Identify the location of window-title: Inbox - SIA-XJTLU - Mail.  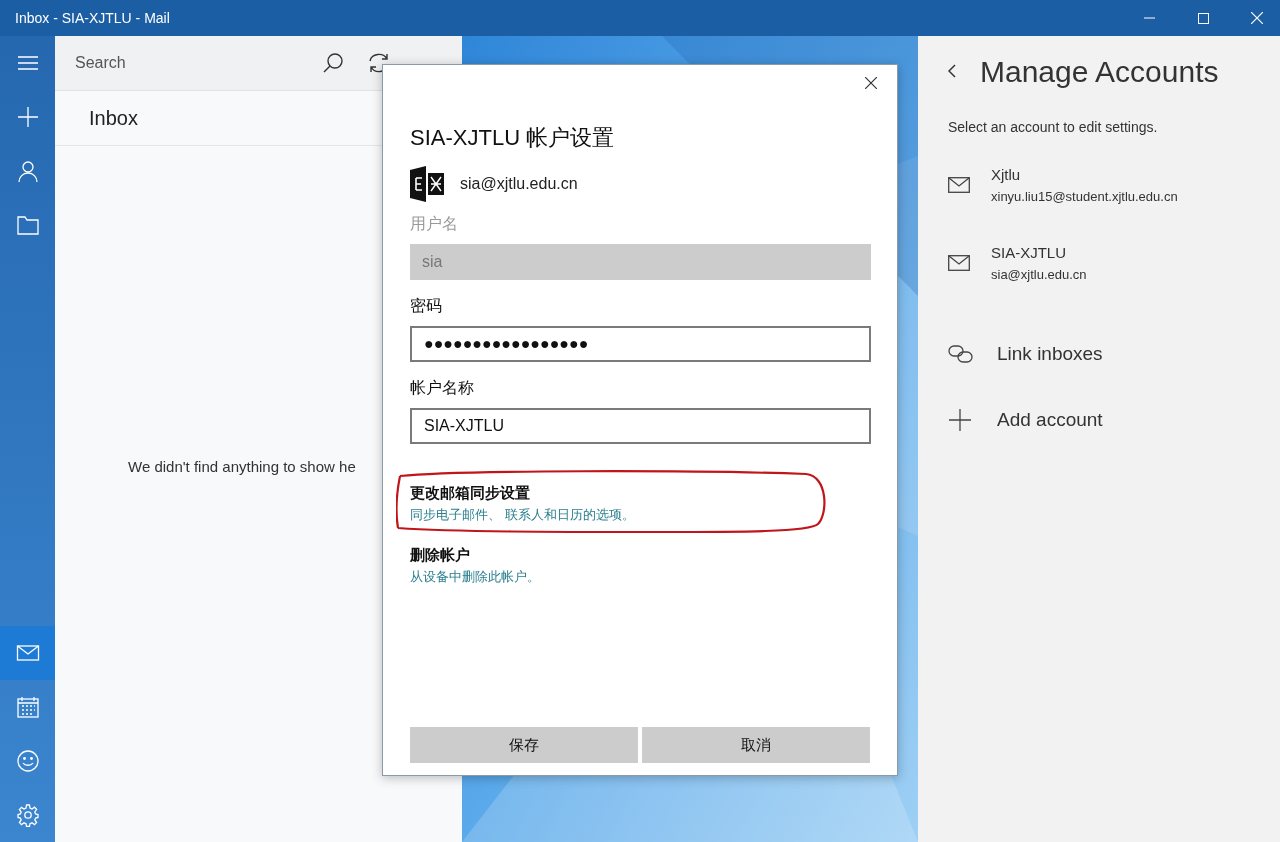
(93, 18).